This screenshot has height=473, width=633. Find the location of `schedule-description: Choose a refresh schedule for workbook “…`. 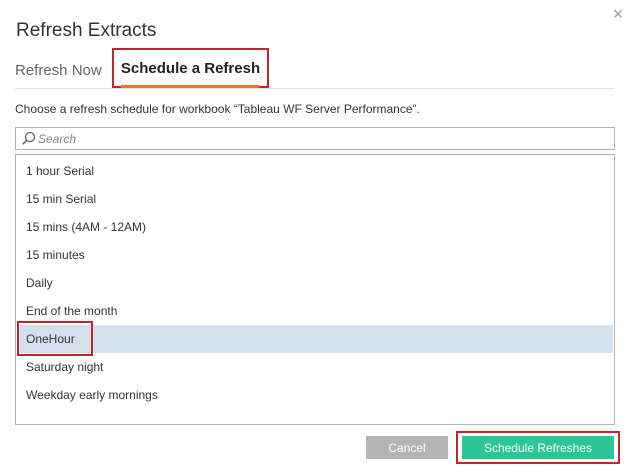

schedule-description: Choose a refresh schedule for workbook “… is located at coordinates (217, 109).